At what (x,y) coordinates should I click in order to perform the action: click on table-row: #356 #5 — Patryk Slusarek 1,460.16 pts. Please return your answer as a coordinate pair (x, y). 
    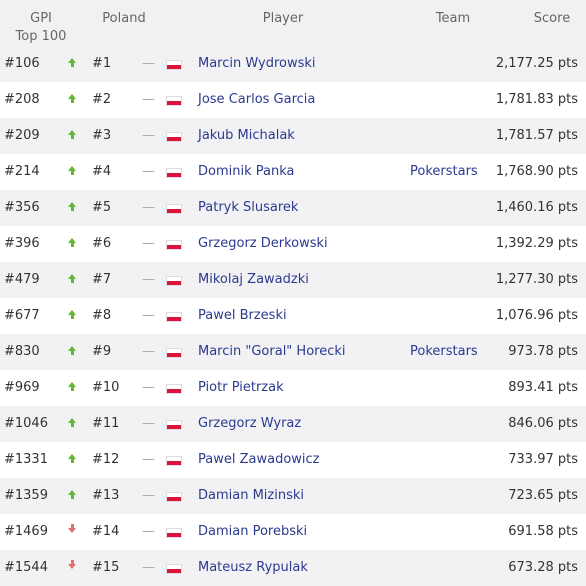
    Looking at the image, I should click on (293, 208).